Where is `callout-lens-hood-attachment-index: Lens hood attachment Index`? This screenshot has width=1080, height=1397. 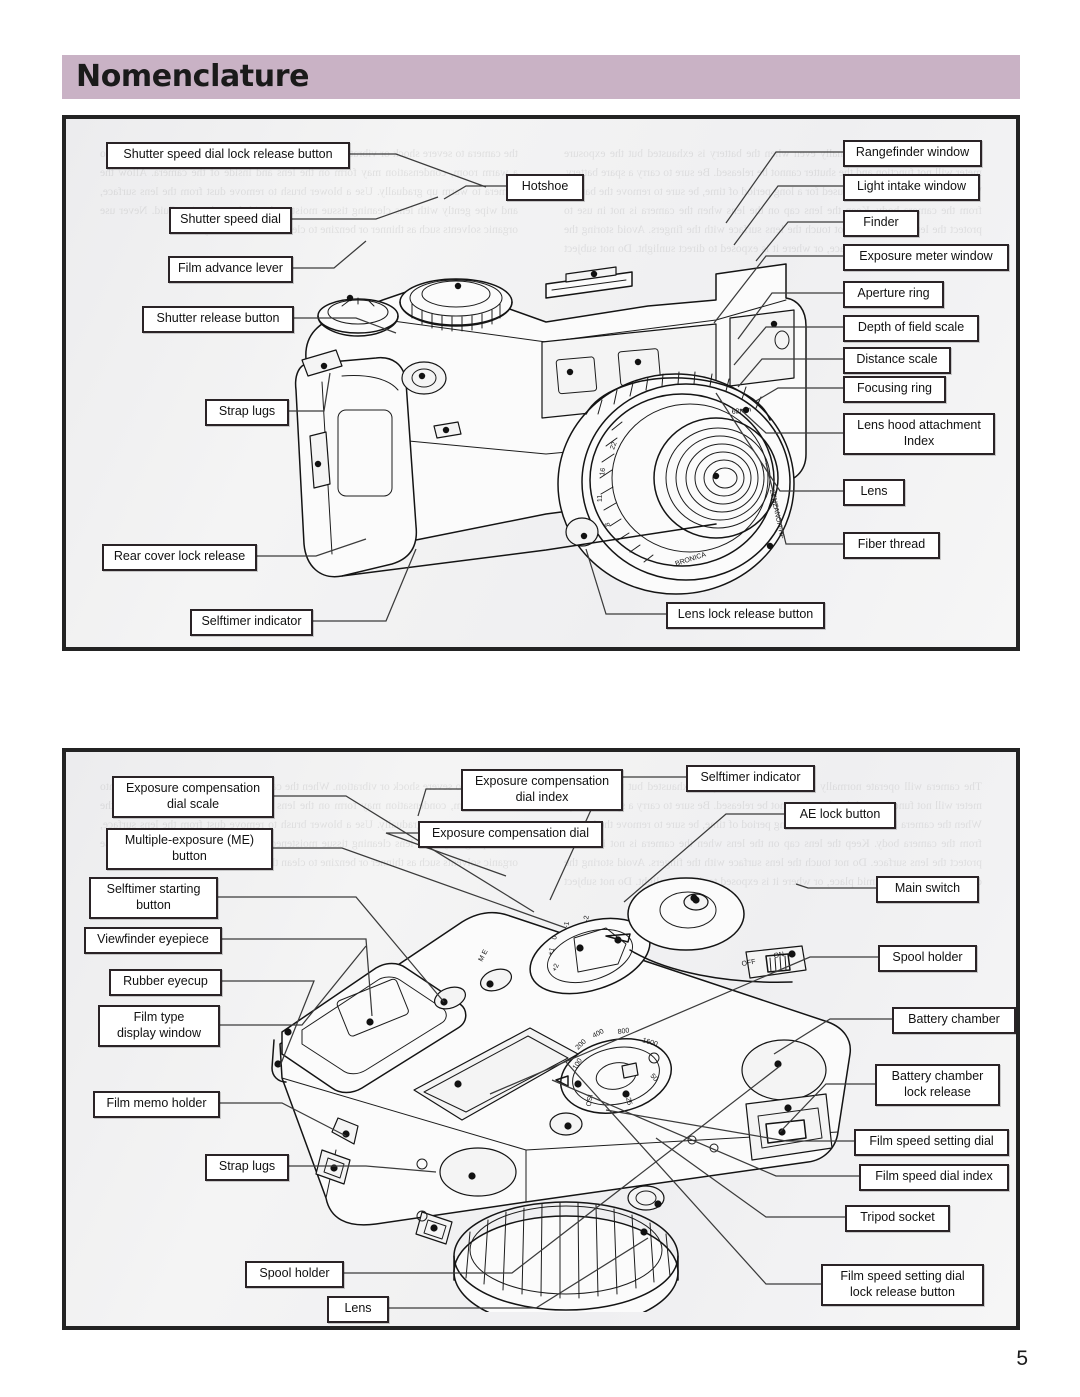 callout-lens-hood-attachment-index: Lens hood attachment Index is located at coordinates (919, 434).